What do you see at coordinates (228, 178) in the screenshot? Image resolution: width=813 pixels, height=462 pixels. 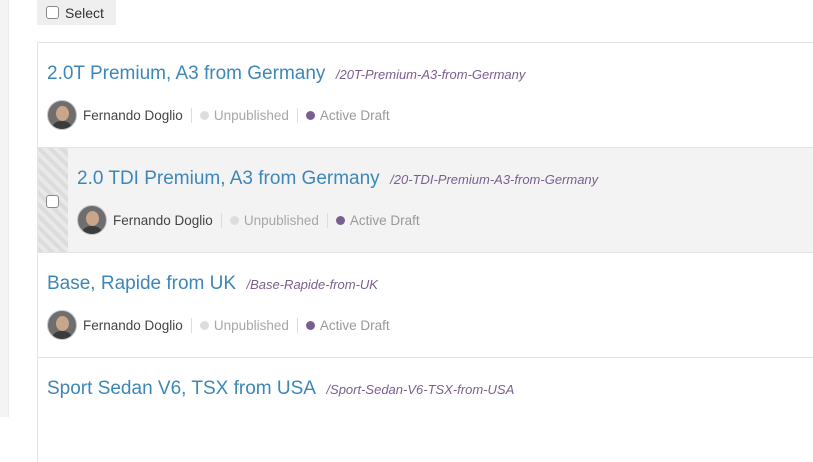 I see `entry-title-link: 2.0 TDI Premium, A3 from Germany` at bounding box center [228, 178].